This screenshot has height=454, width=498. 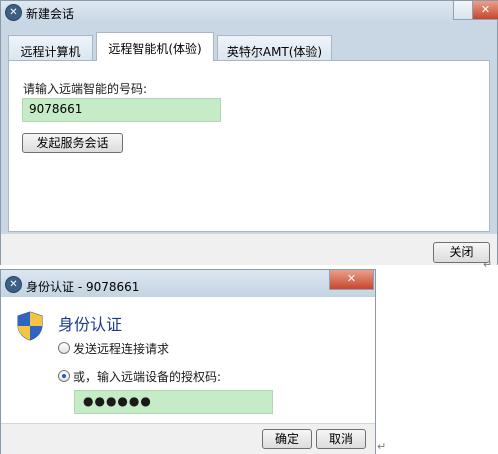 I want to click on tab-remote-smart-device: 远程智能机(体验), so click(x=155, y=46).